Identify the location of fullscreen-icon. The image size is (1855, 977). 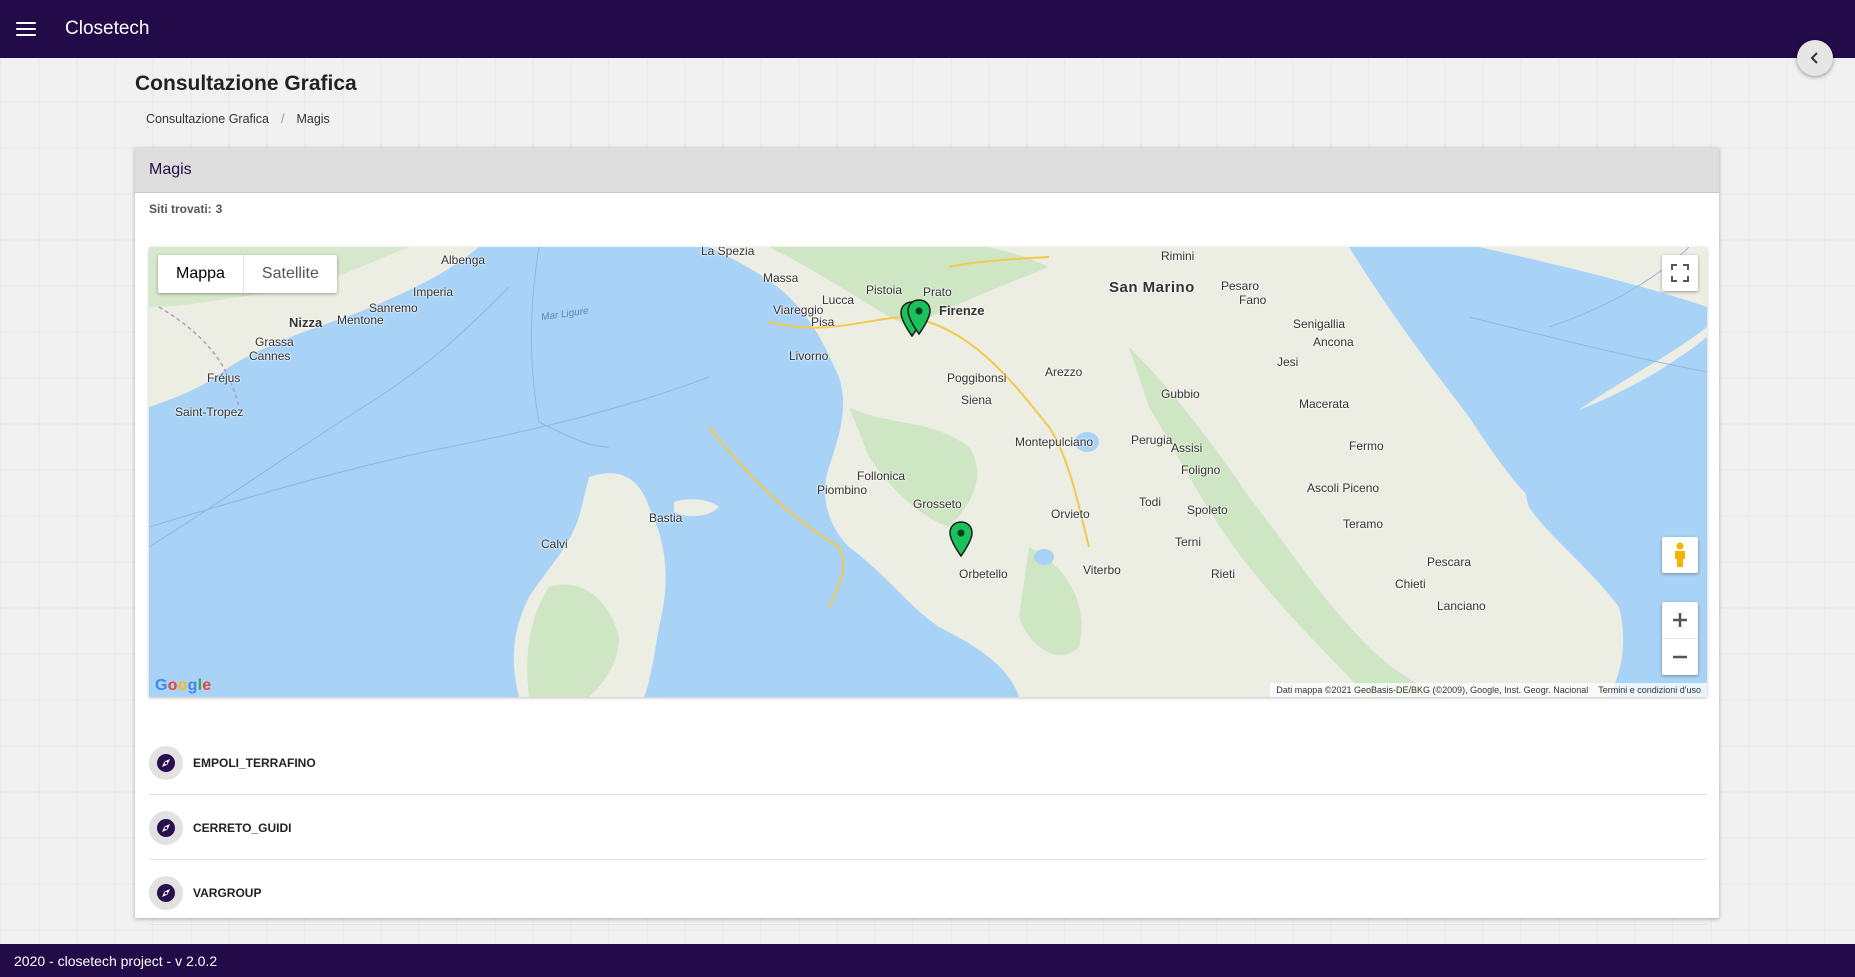
(1680, 273).